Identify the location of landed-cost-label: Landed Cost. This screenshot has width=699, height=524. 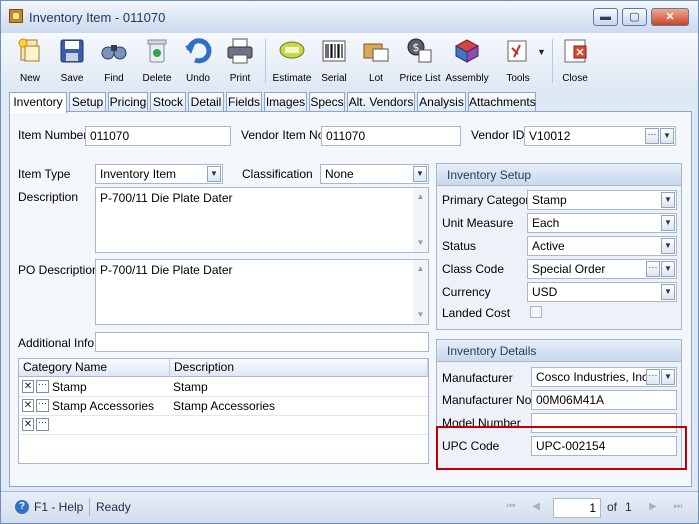
(476, 313).